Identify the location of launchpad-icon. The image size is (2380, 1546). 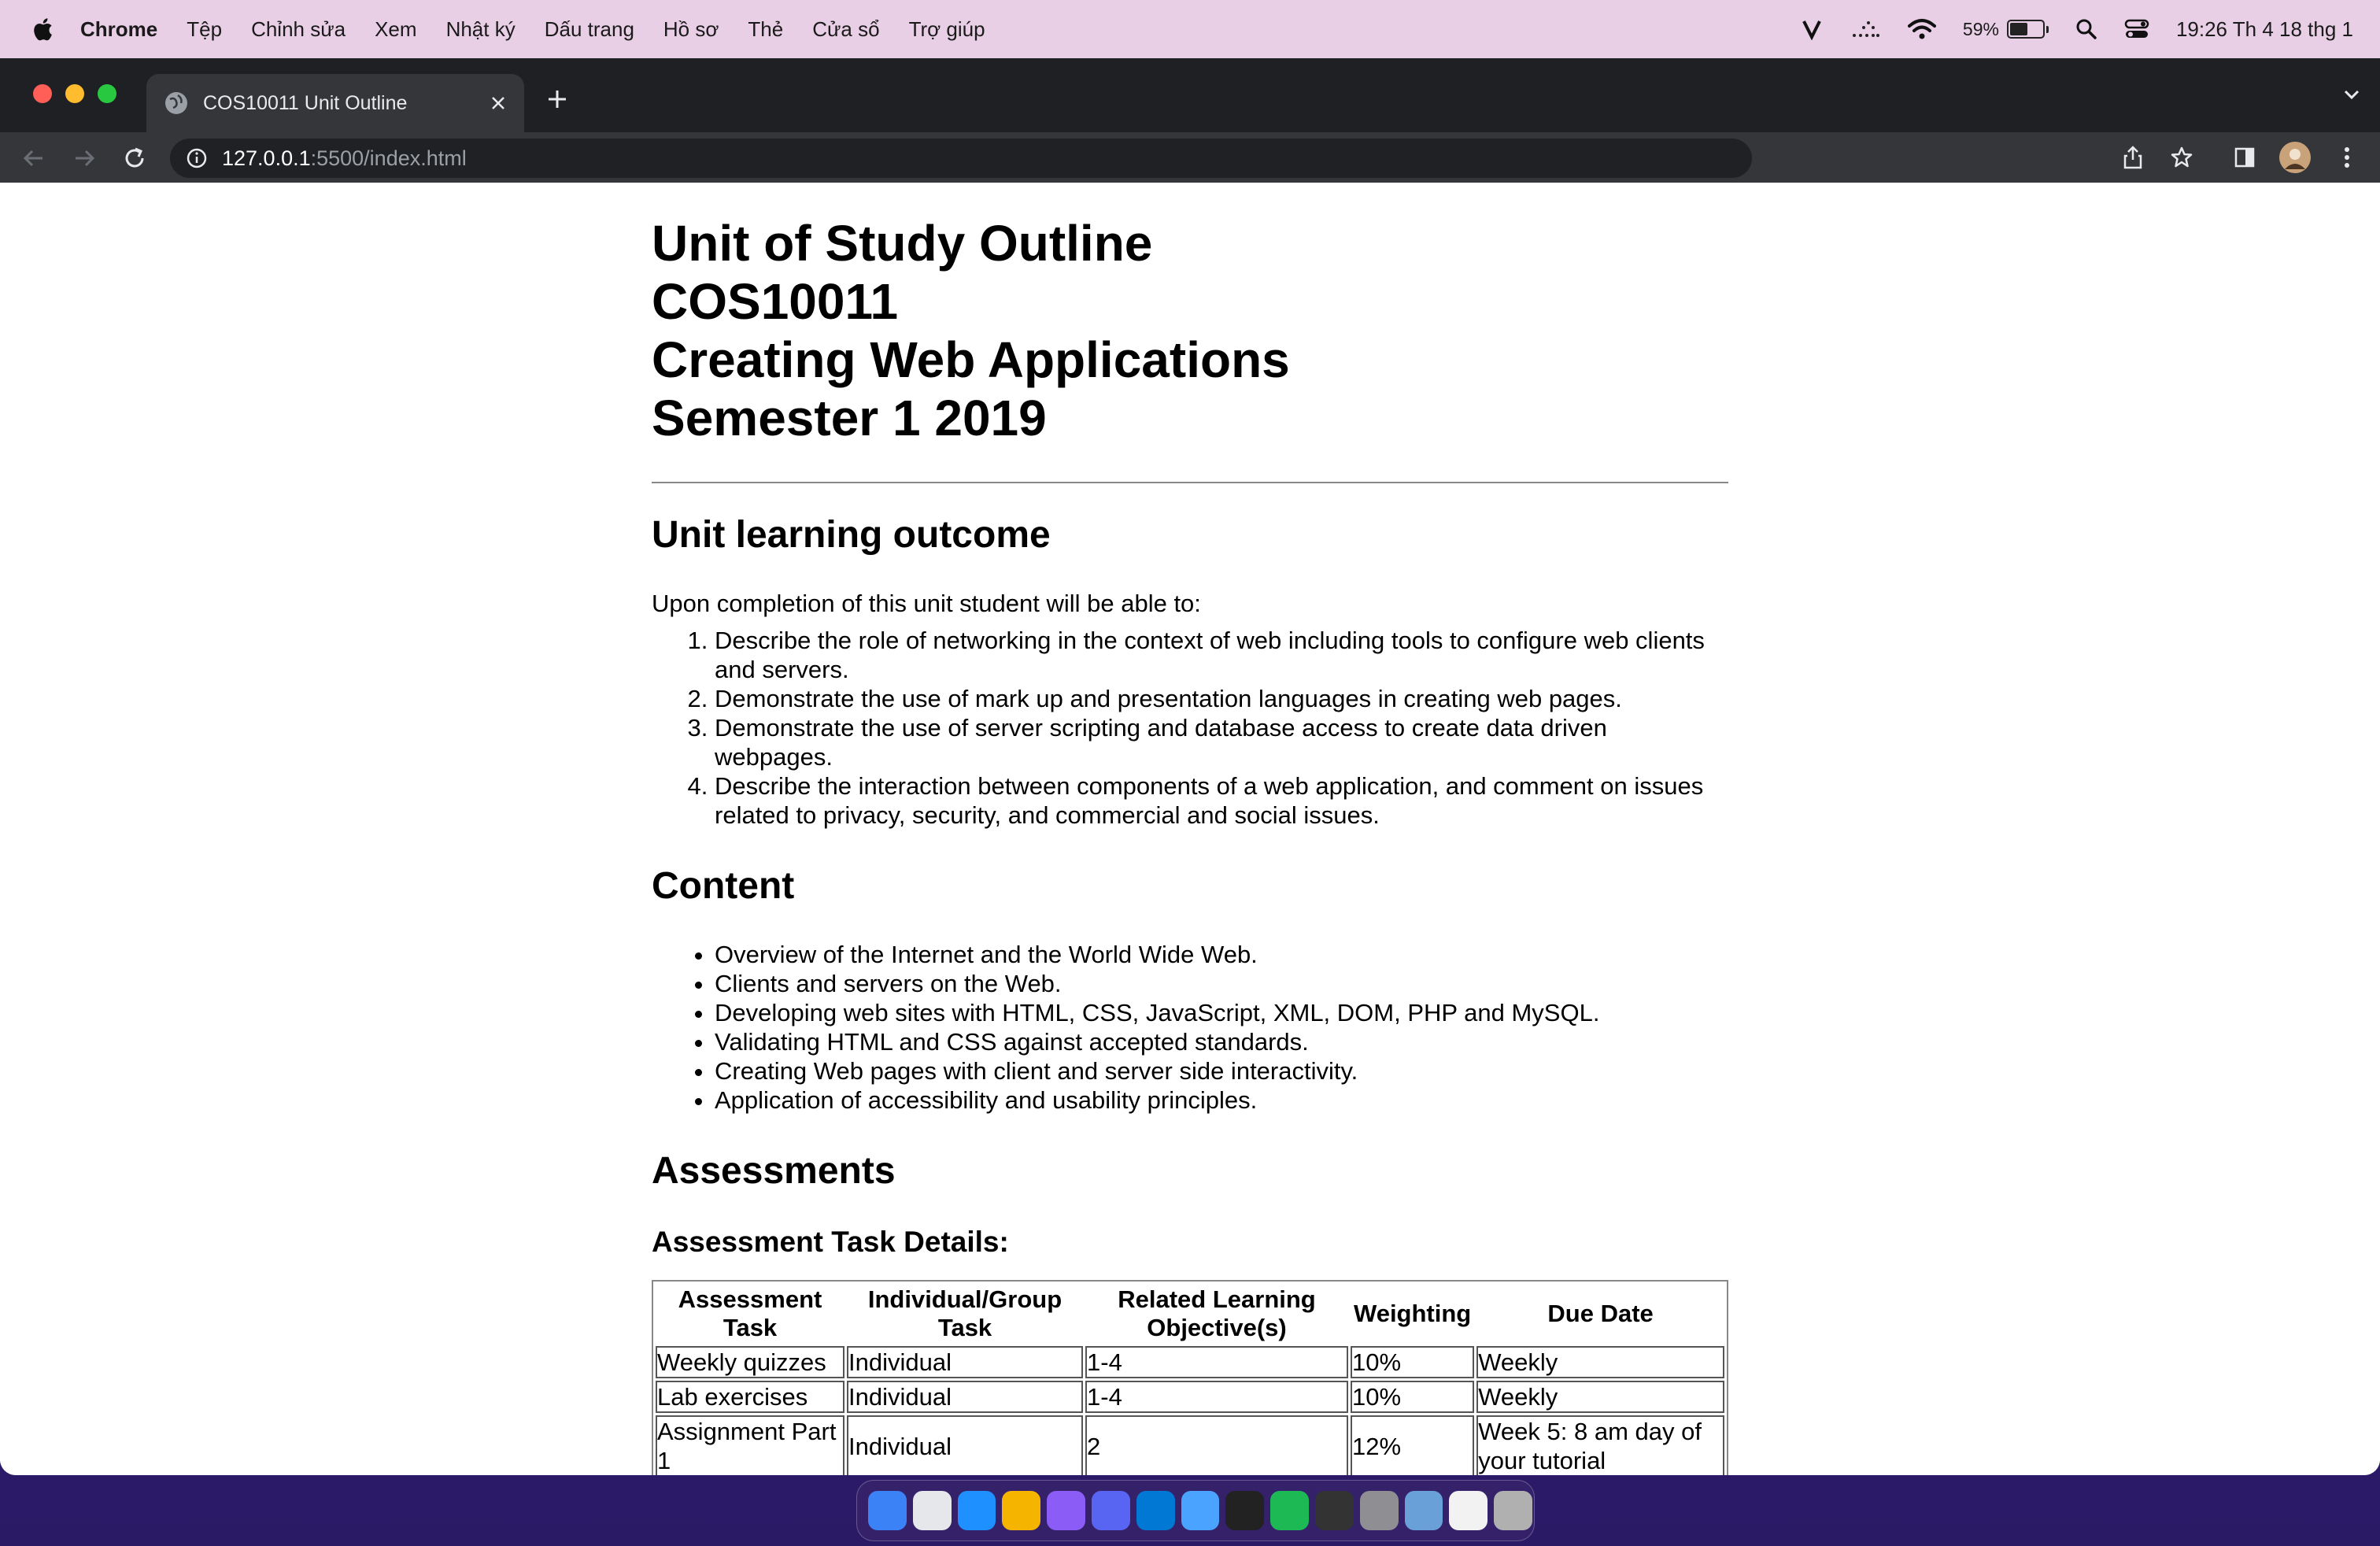
(932, 1510).